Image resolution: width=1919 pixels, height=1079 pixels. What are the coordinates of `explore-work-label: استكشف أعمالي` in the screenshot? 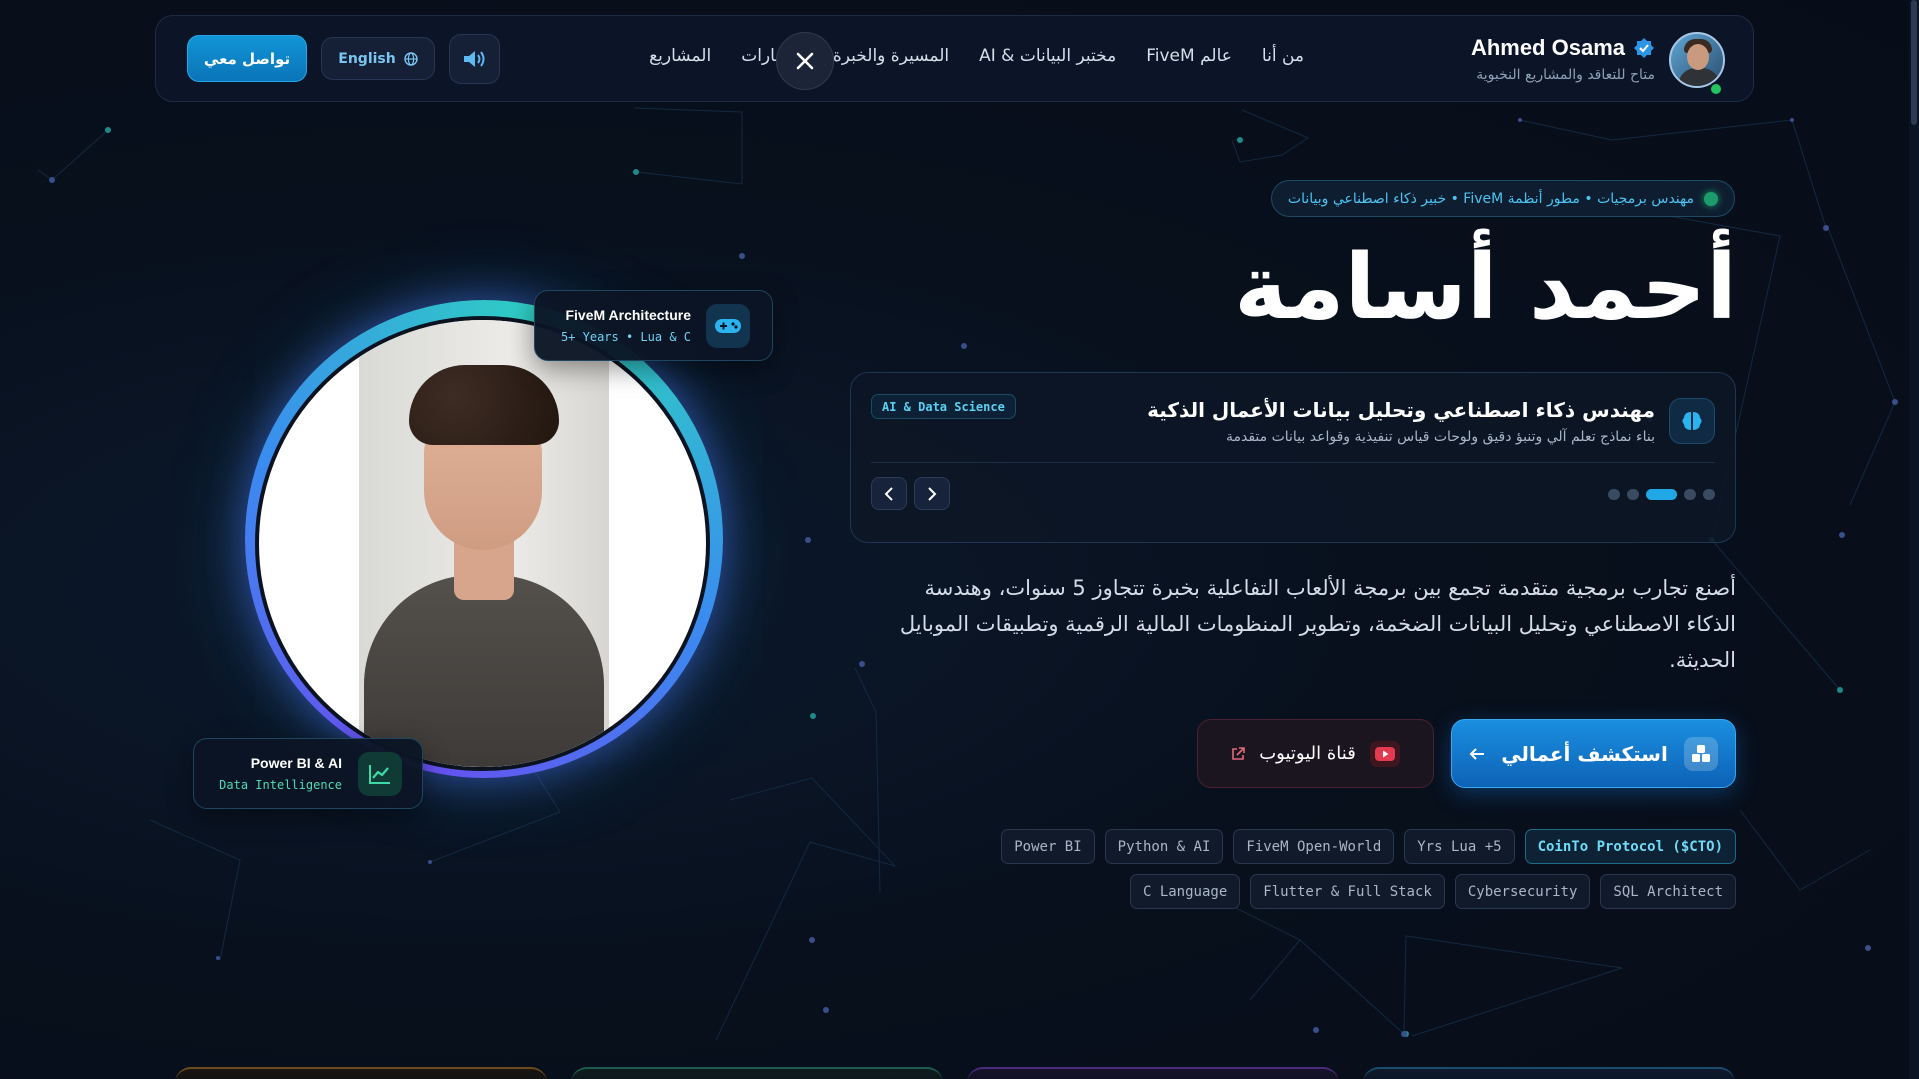 It's located at (1584, 753).